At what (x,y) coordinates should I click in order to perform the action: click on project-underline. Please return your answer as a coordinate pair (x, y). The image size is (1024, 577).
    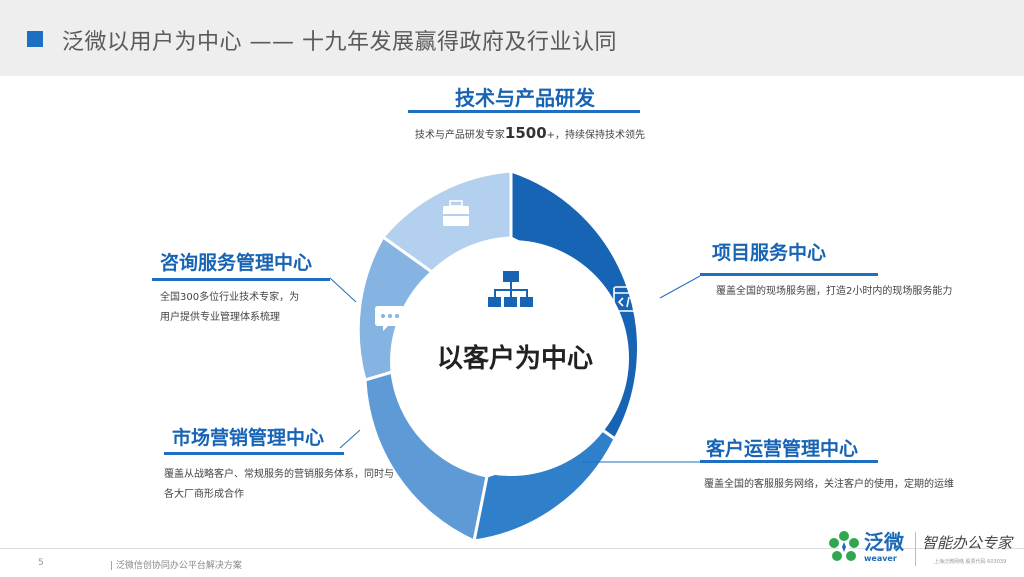
    Looking at the image, I should click on (789, 274).